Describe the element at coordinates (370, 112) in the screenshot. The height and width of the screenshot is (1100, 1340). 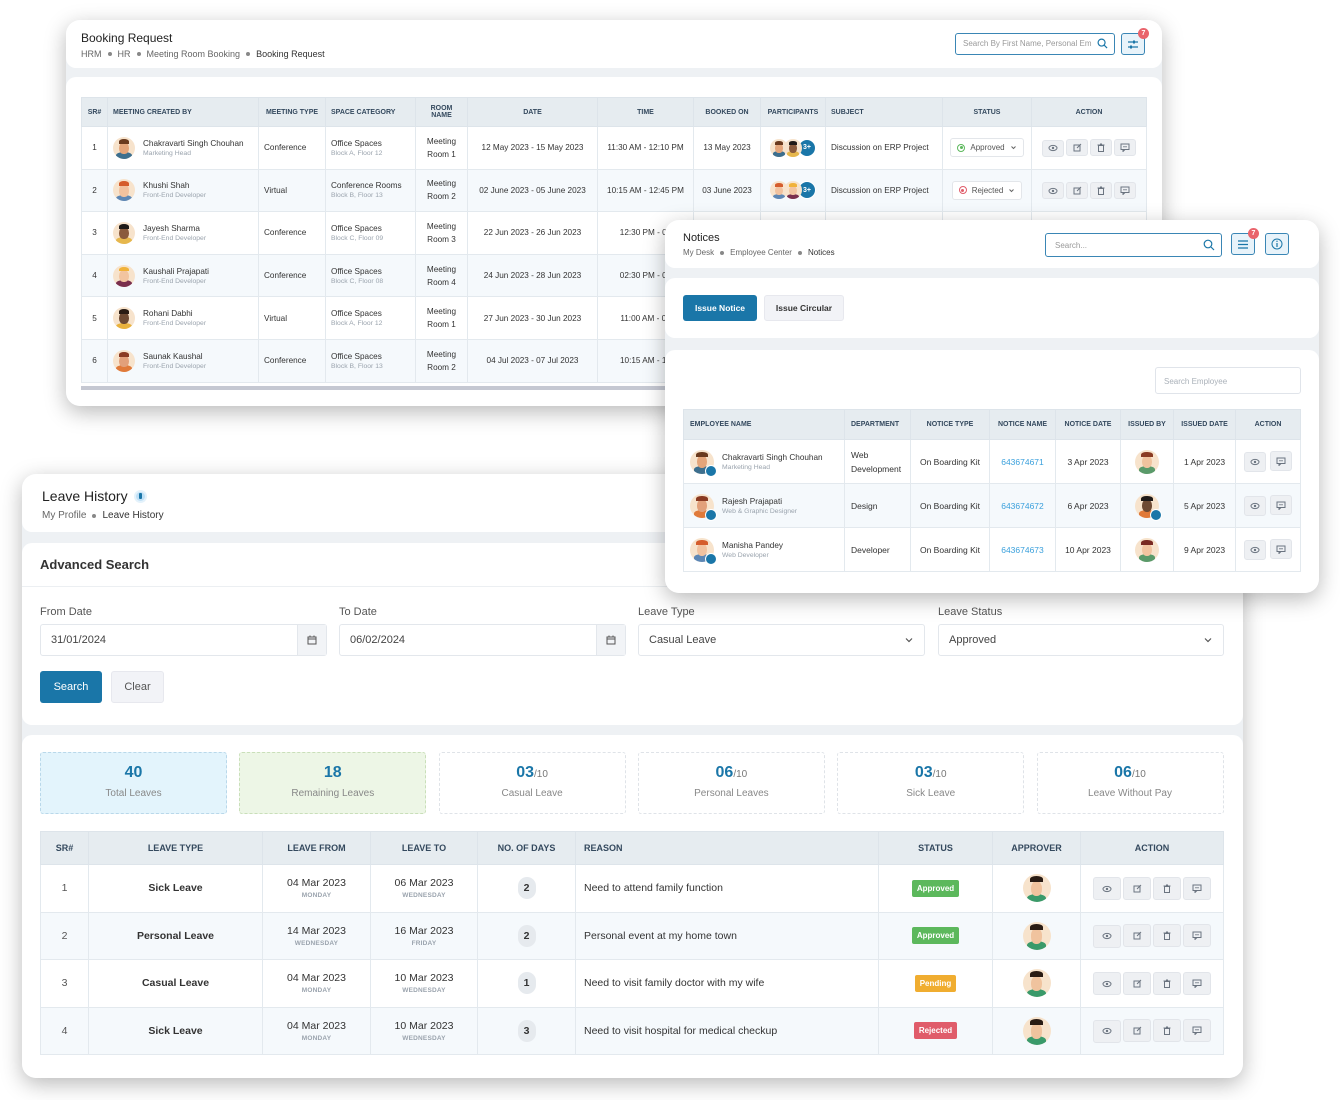
I see `column-header: SPACE CATEGORY` at that location.